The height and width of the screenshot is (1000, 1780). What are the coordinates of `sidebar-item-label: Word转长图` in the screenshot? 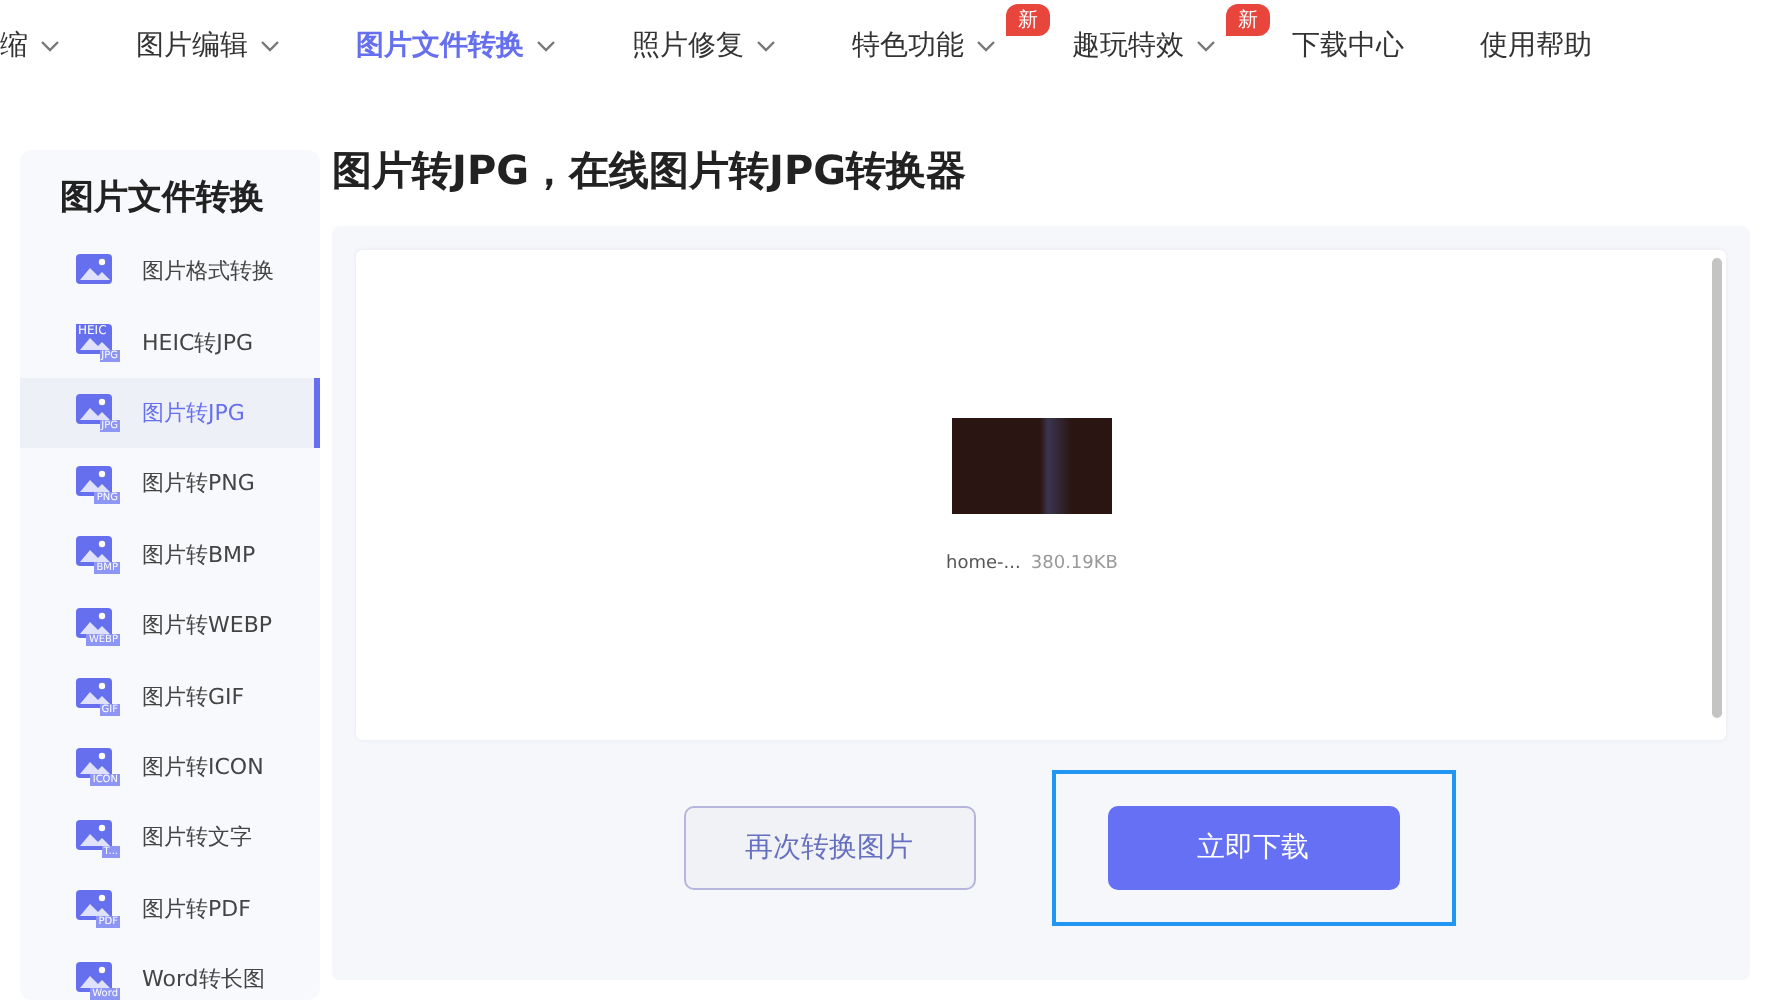 It's located at (203, 979).